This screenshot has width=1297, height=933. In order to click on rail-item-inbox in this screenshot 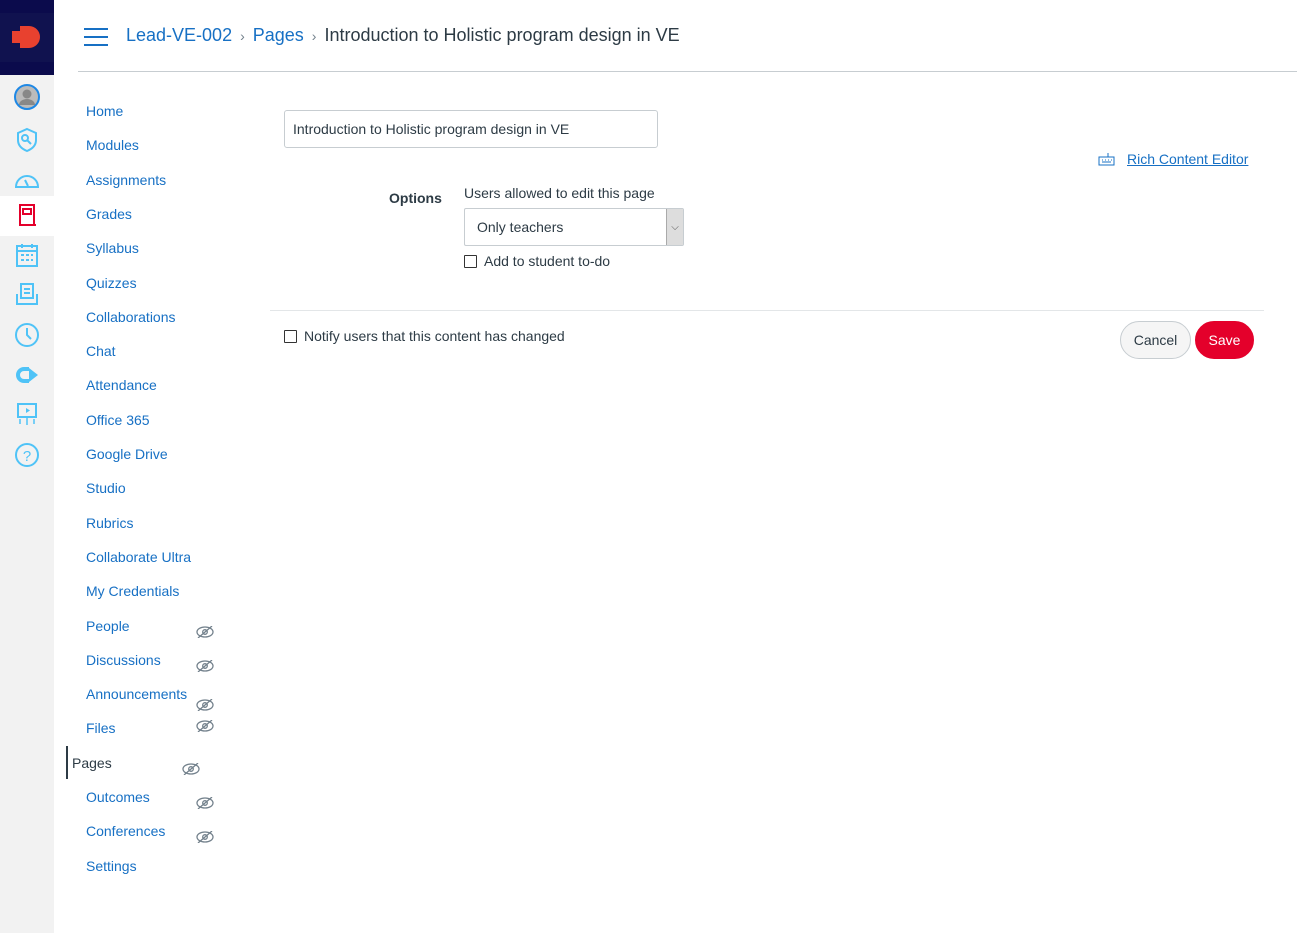, I will do `click(27, 295)`.